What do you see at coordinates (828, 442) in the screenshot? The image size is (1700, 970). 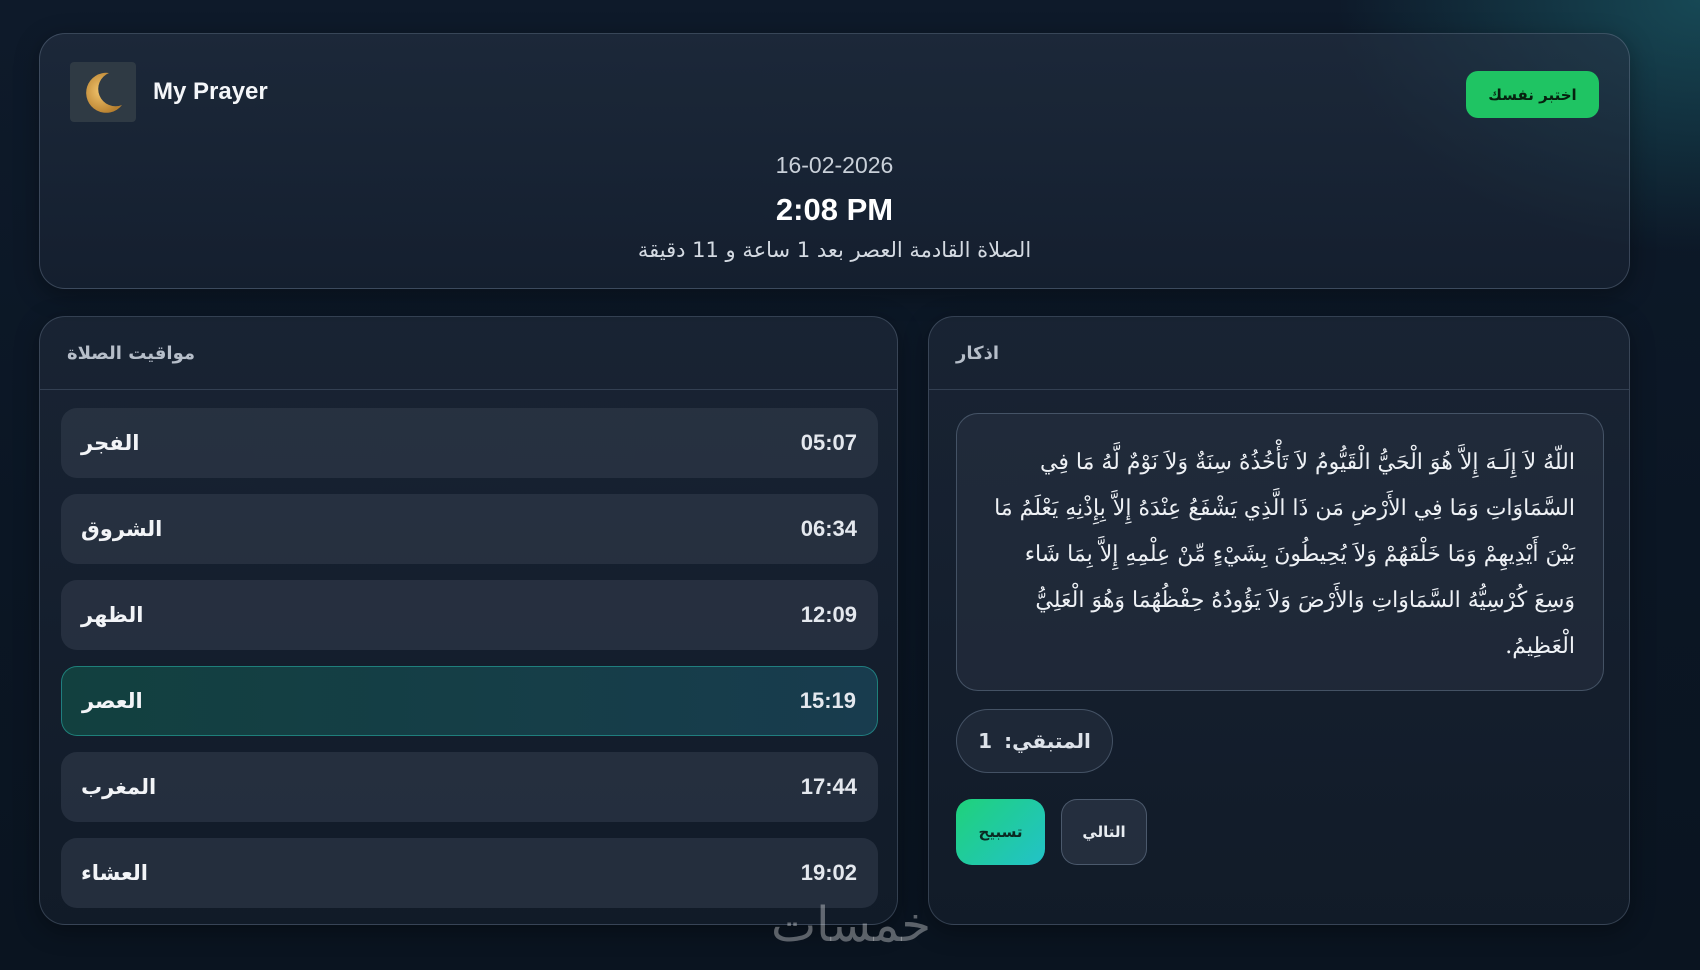 I see `prayer-time: 05:07` at bounding box center [828, 442].